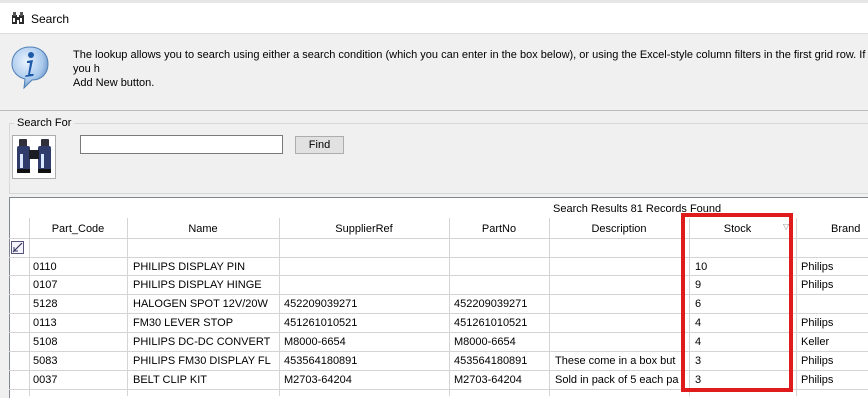 The width and height of the screenshot is (868, 398). What do you see at coordinates (500, 361) in the screenshot?
I see `cell-part-no: 453564180891` at bounding box center [500, 361].